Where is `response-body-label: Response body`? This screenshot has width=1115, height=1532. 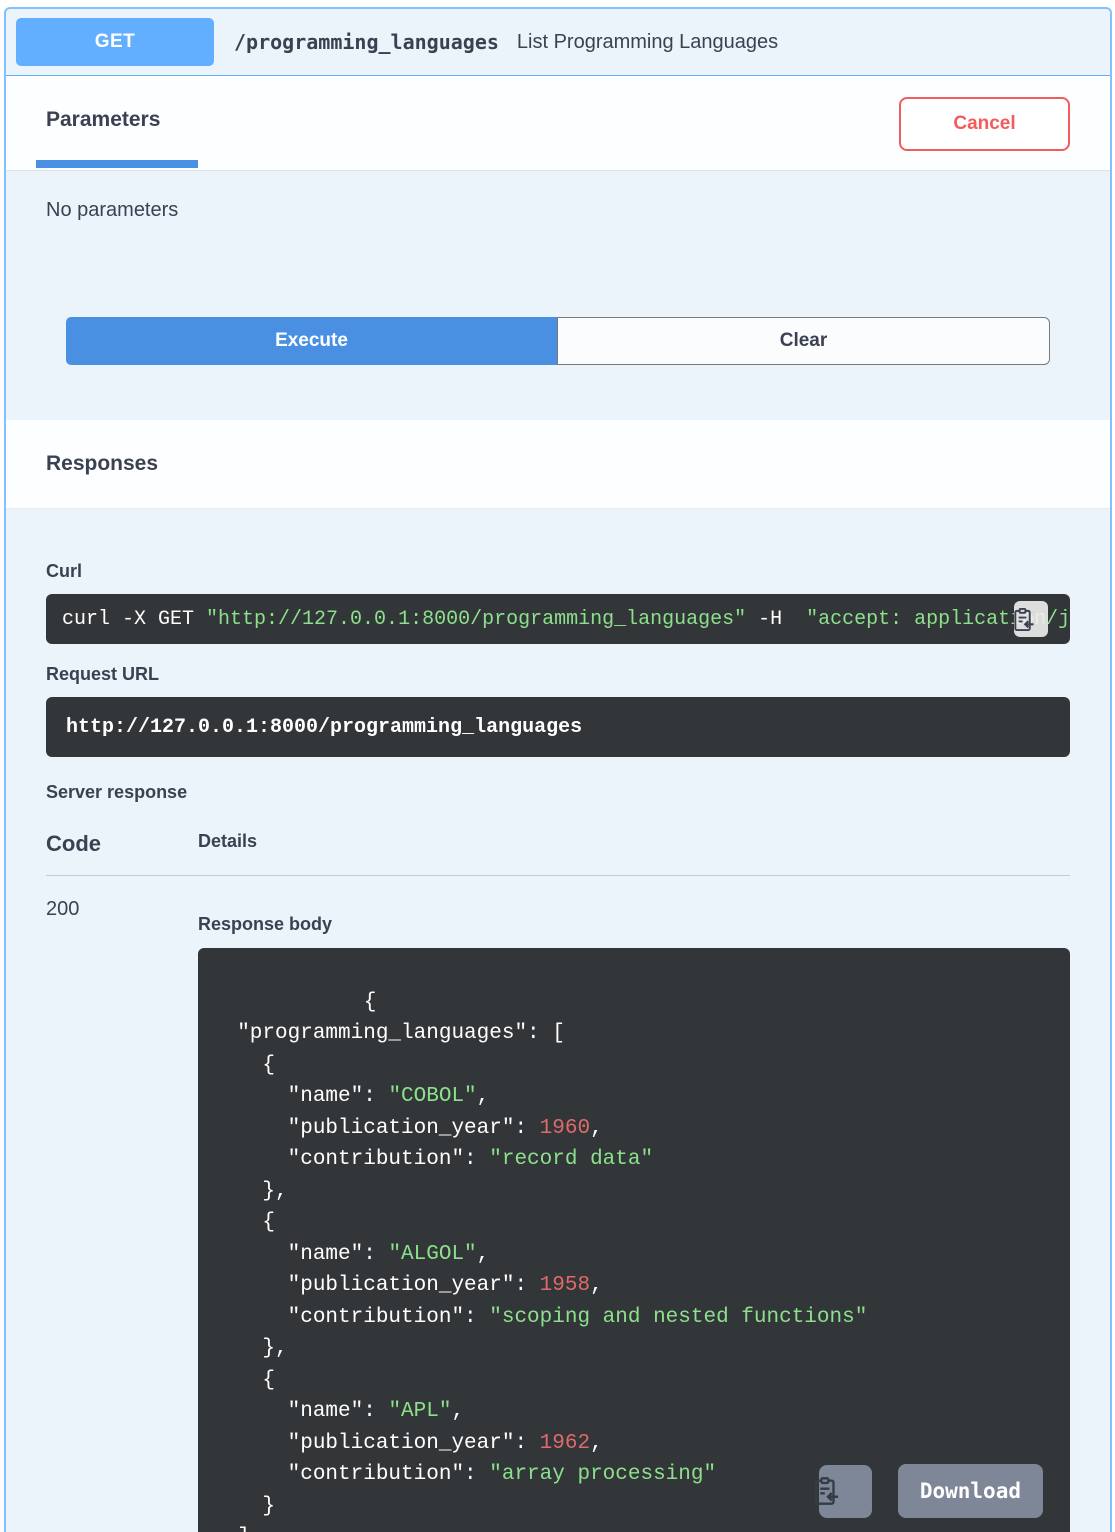 response-body-label: Response body is located at coordinates (265, 924).